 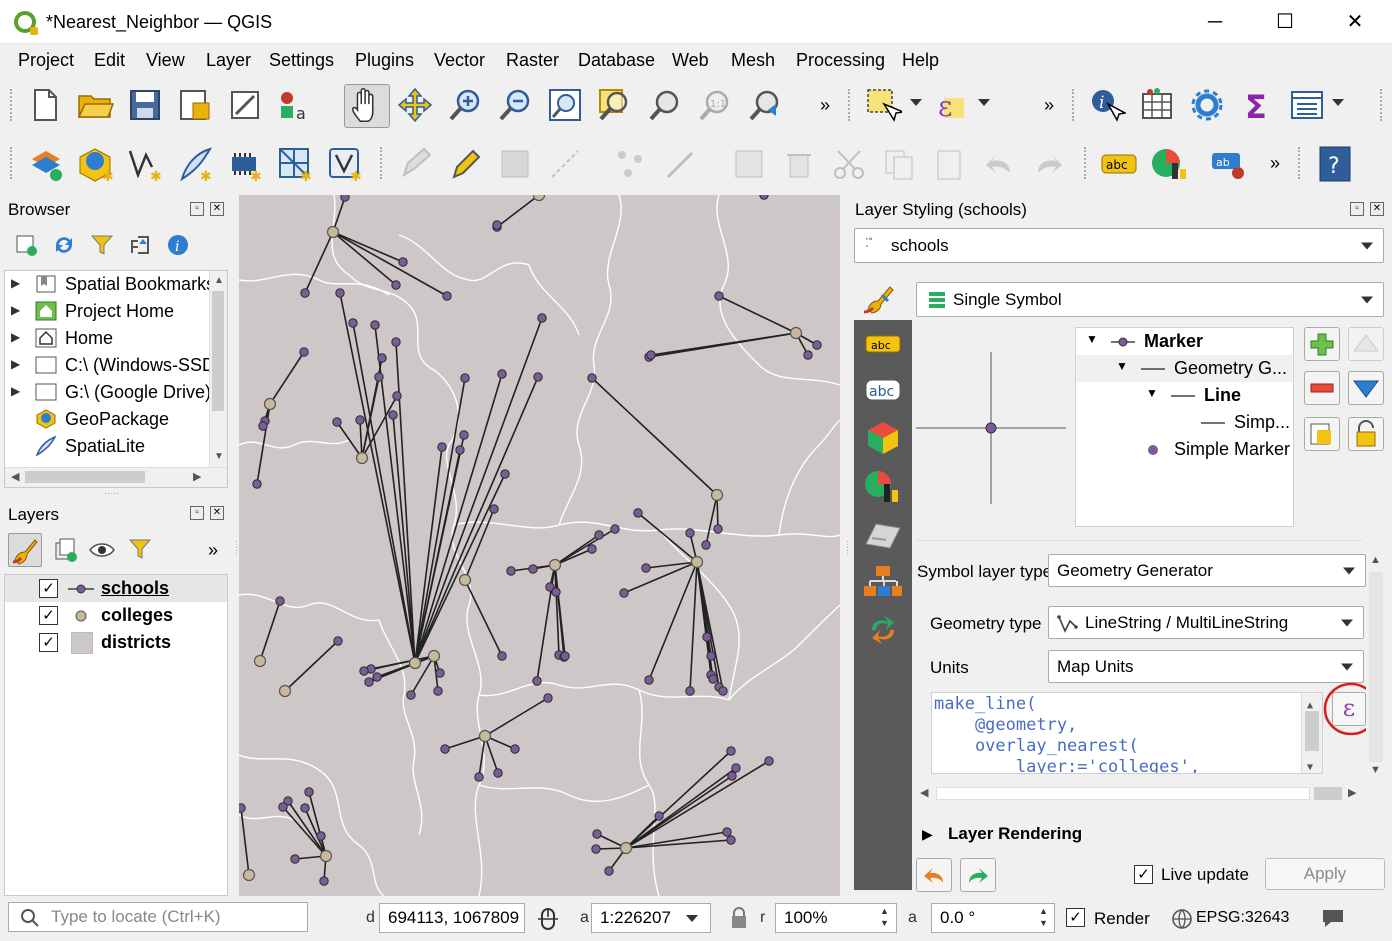 What do you see at coordinates (1322, 344) in the screenshot?
I see `add-symbol-layer-button` at bounding box center [1322, 344].